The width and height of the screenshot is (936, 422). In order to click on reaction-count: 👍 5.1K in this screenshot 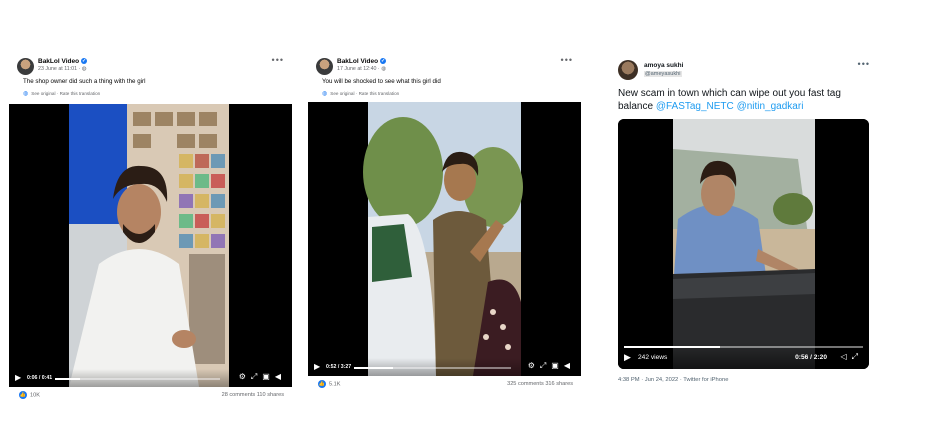, I will do `click(329, 384)`.